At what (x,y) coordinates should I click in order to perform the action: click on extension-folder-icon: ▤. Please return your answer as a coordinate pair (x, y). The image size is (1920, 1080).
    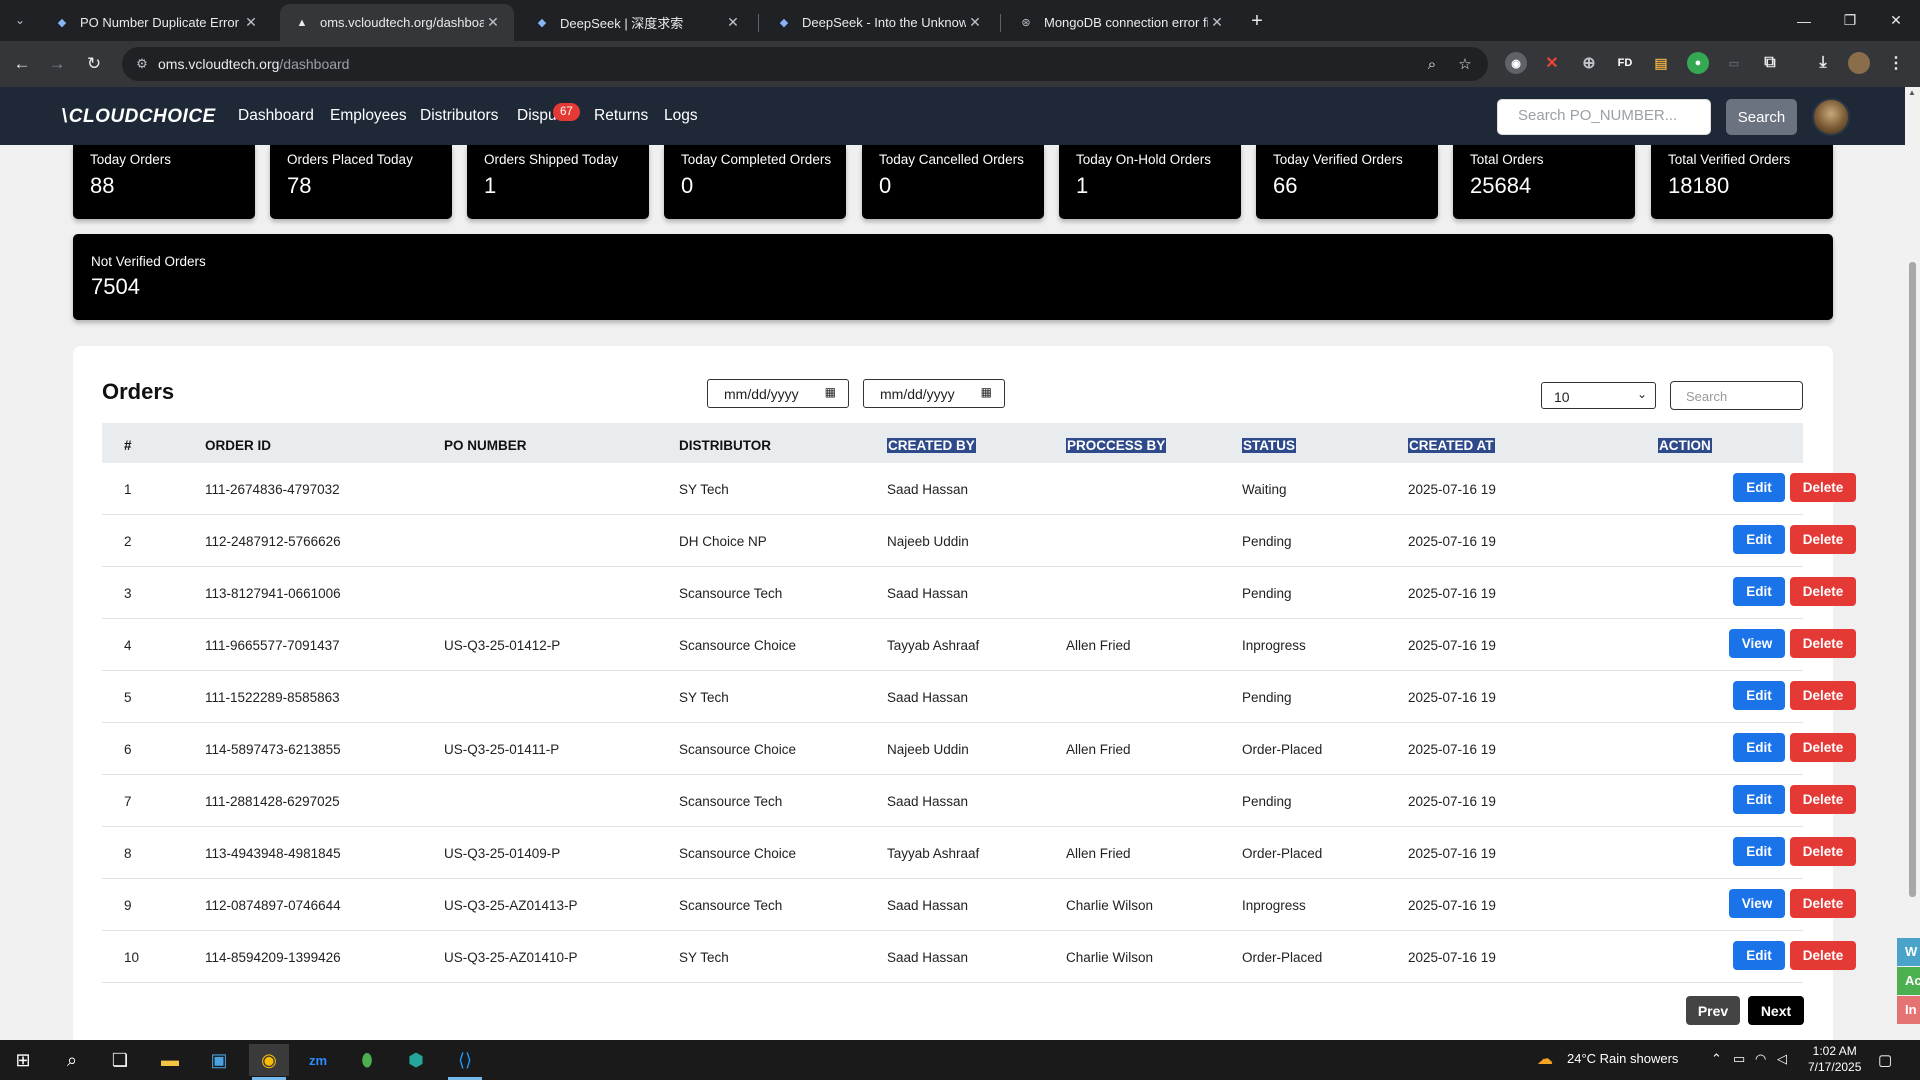
    Looking at the image, I should click on (1661, 63).